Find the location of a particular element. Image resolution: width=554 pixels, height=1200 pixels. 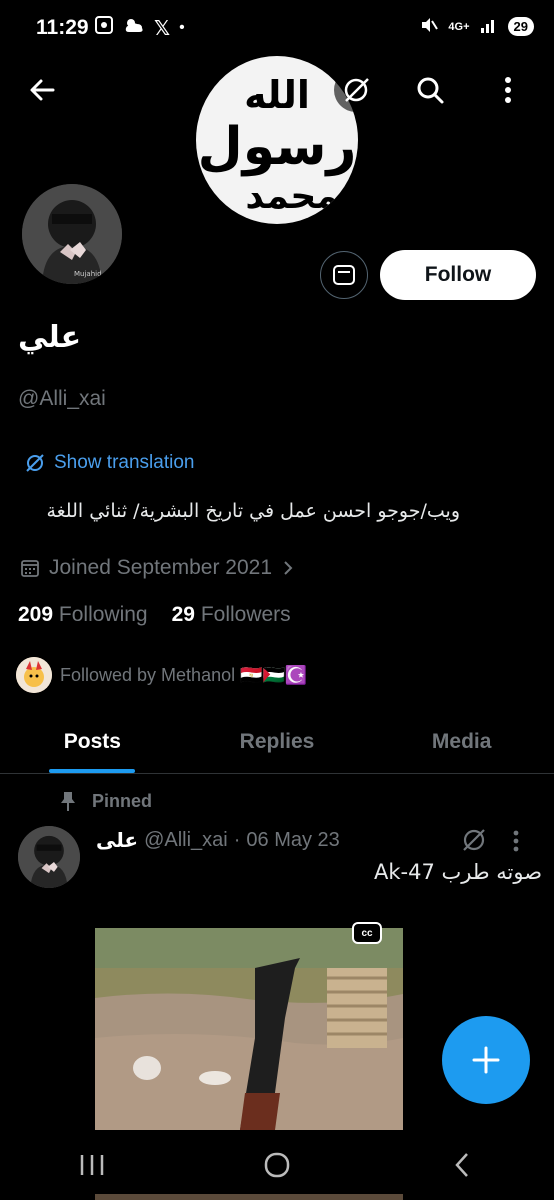

following-count: 209 is located at coordinates (36, 614).